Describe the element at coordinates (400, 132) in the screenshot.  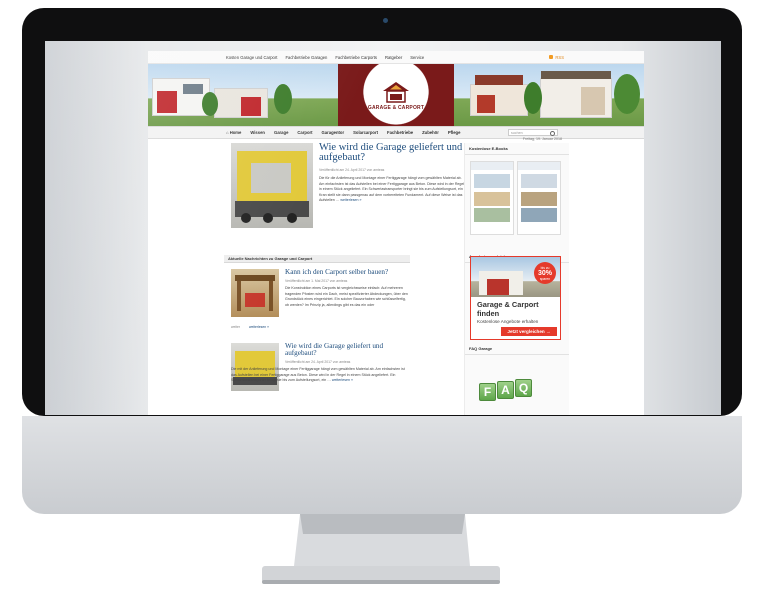
I see `nav-item-fachbetriebe: Fachbetriebe` at that location.